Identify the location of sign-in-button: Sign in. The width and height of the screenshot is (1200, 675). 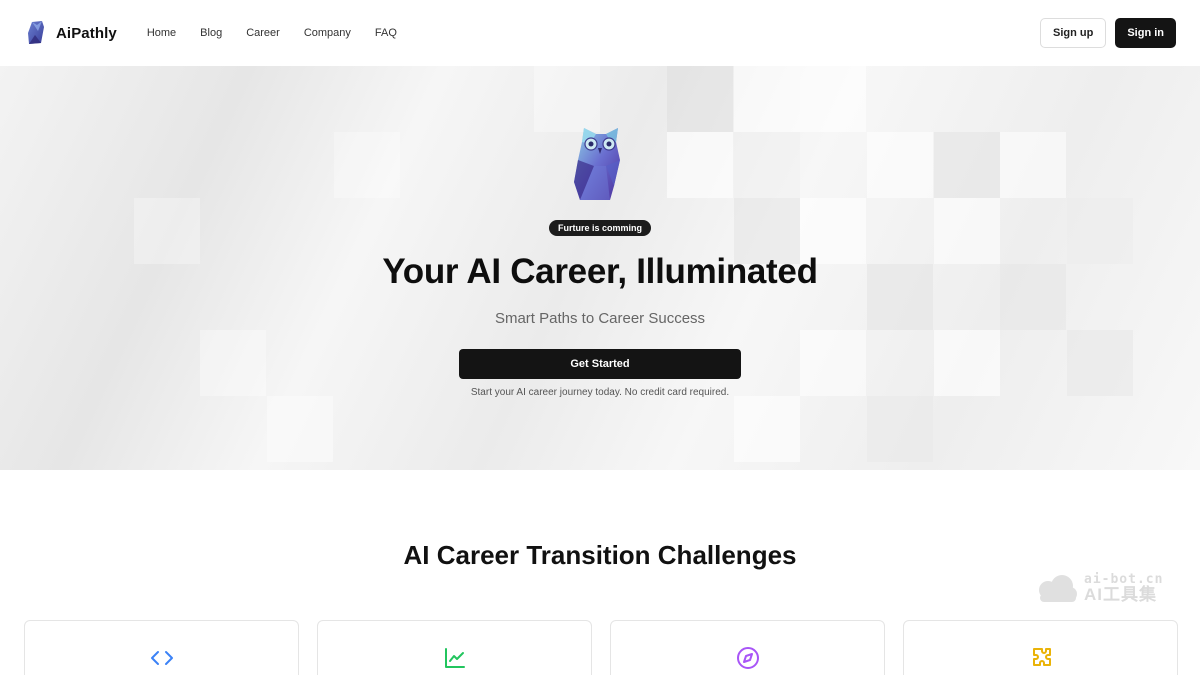
(1145, 33).